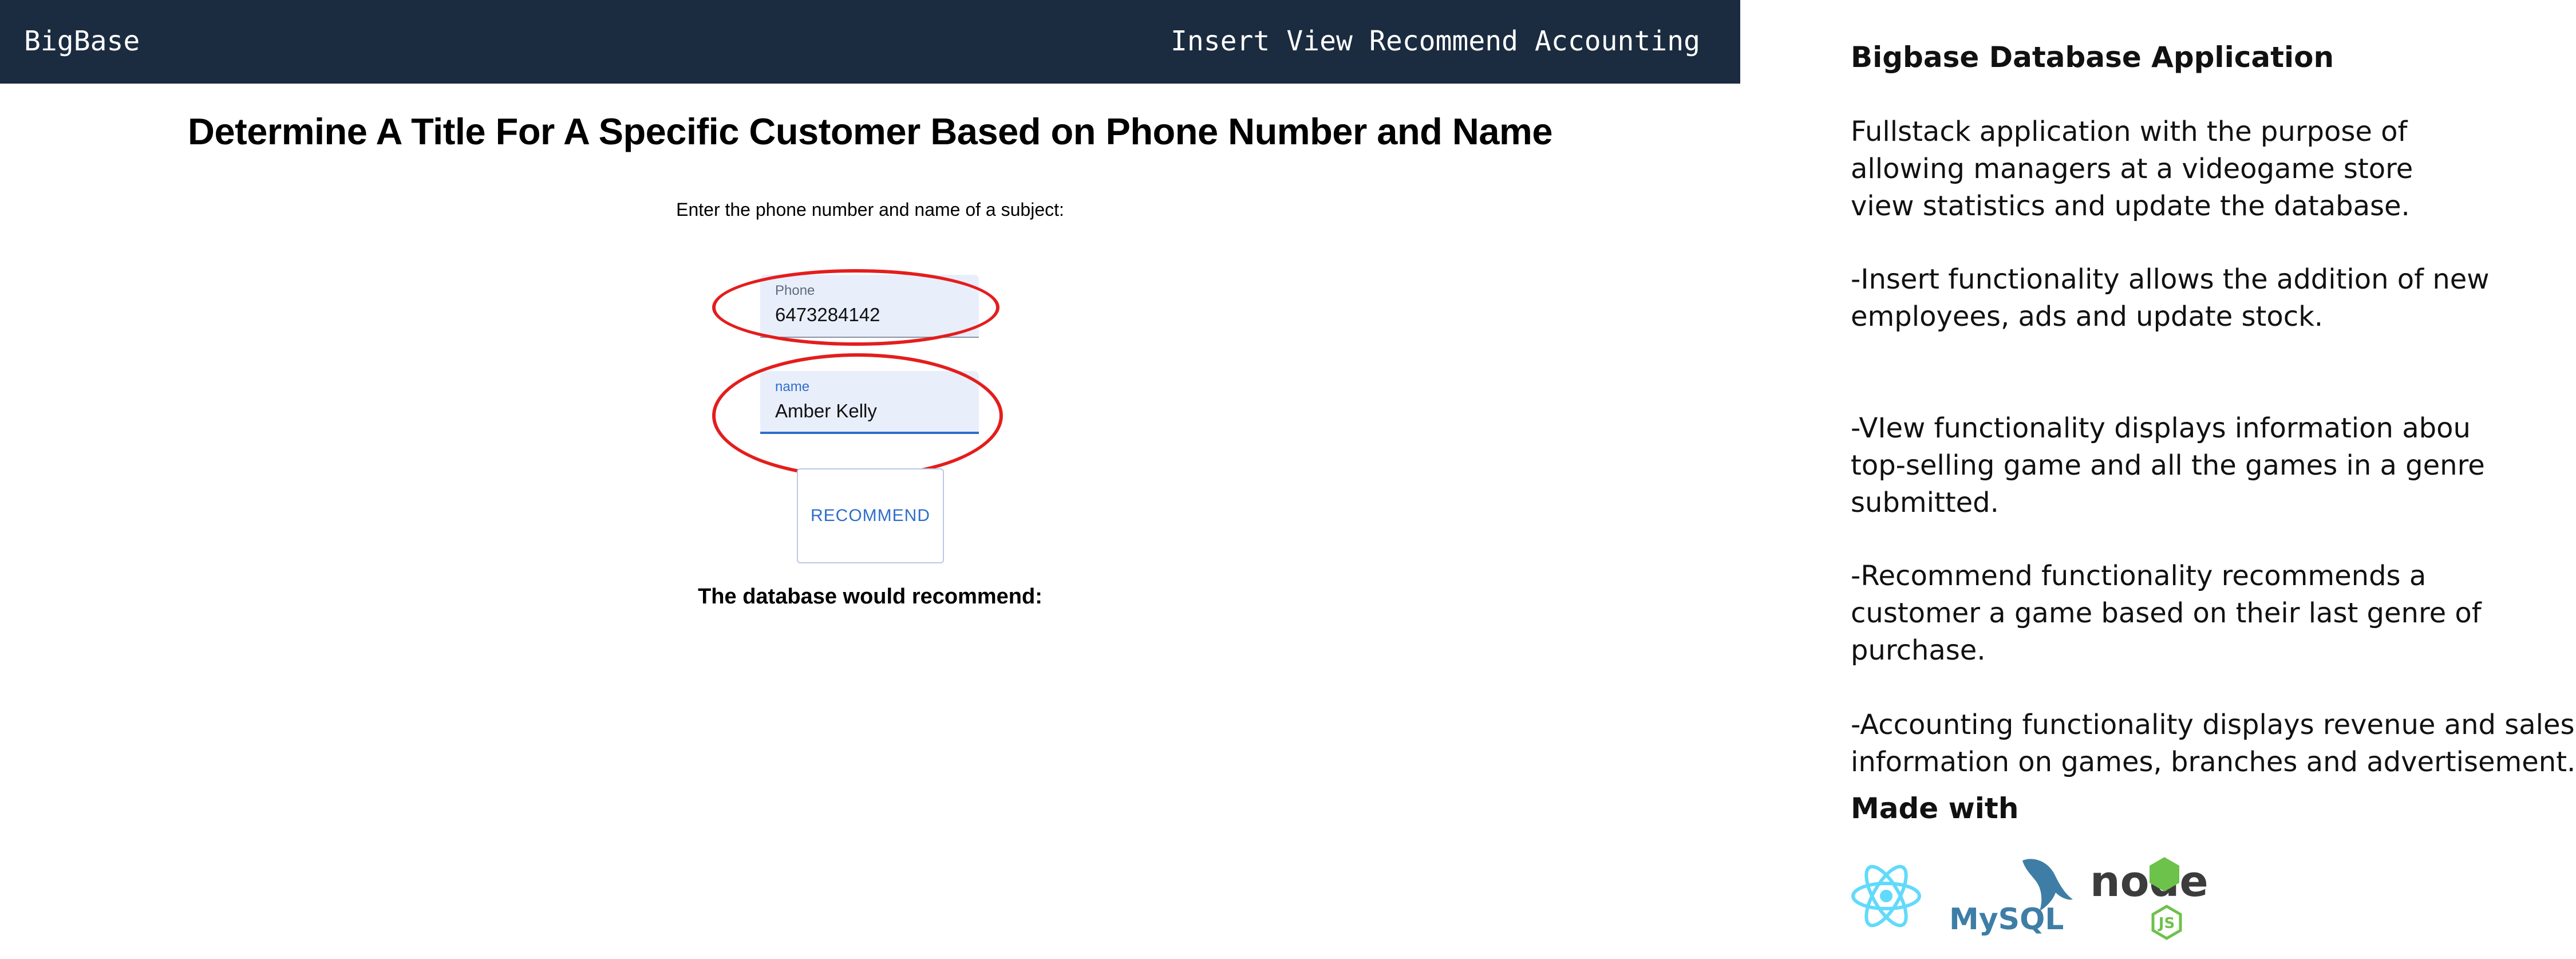 Image resolution: width=2576 pixels, height=959 pixels. What do you see at coordinates (2166, 924) in the screenshot?
I see `nodejs-badge: JS` at bounding box center [2166, 924].